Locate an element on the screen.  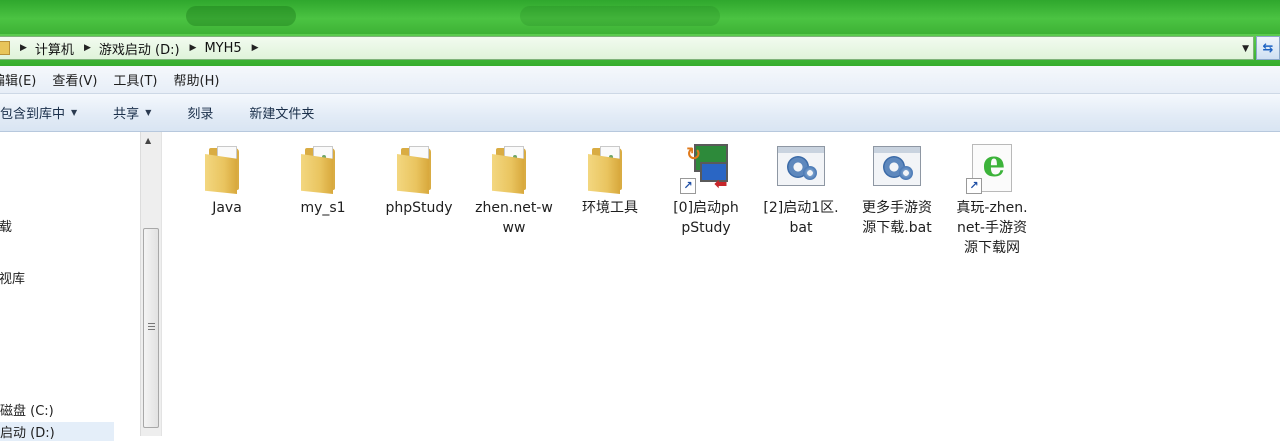
nav-scrollbar: ▲ is located at coordinates (151, 284).